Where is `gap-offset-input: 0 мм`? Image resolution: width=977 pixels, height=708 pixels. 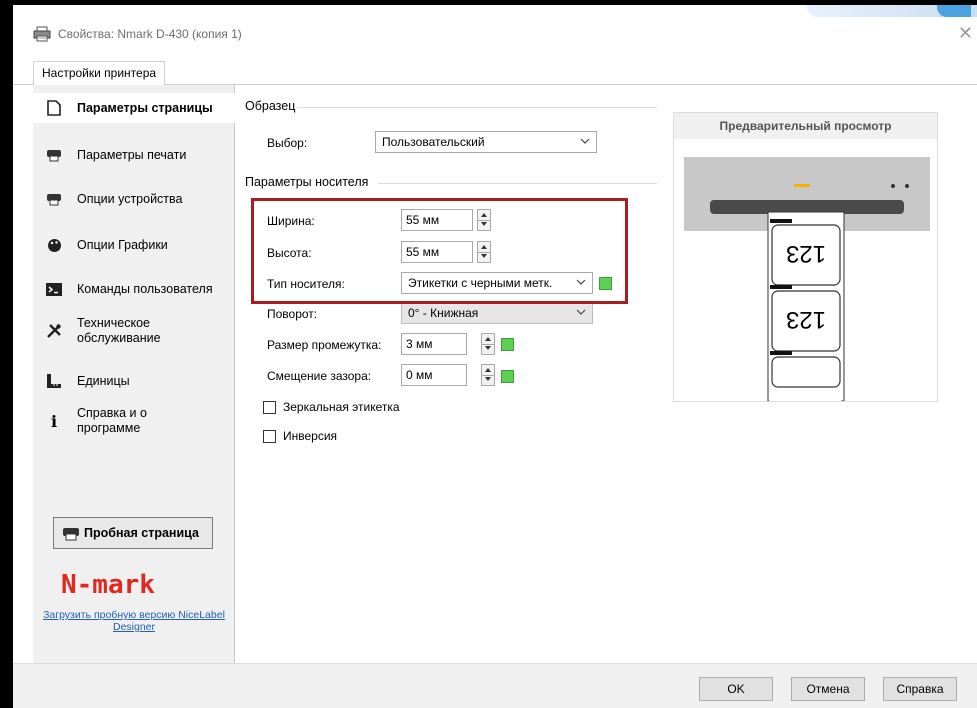 gap-offset-input: 0 мм is located at coordinates (434, 375).